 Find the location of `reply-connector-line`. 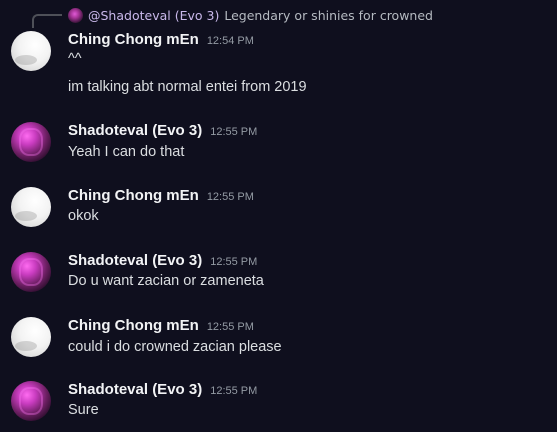

reply-connector-line is located at coordinates (47, 21).